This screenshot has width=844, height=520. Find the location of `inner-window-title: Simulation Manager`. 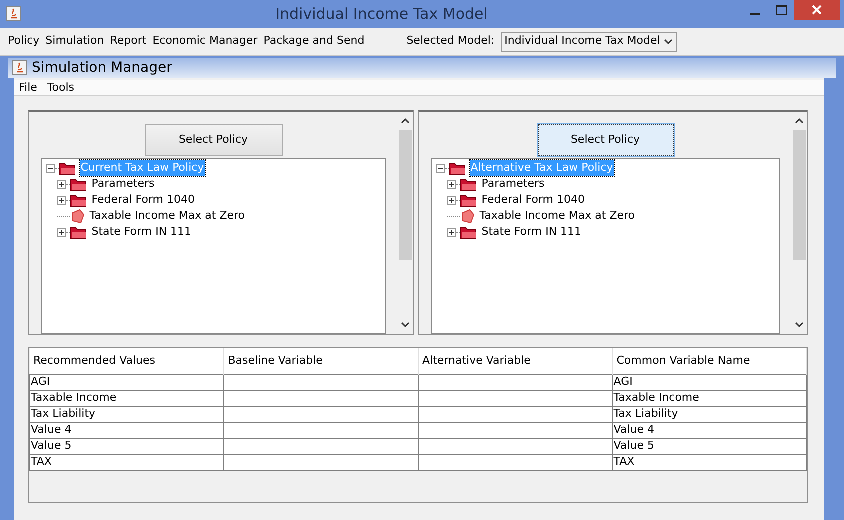

inner-window-title: Simulation Manager is located at coordinates (102, 68).